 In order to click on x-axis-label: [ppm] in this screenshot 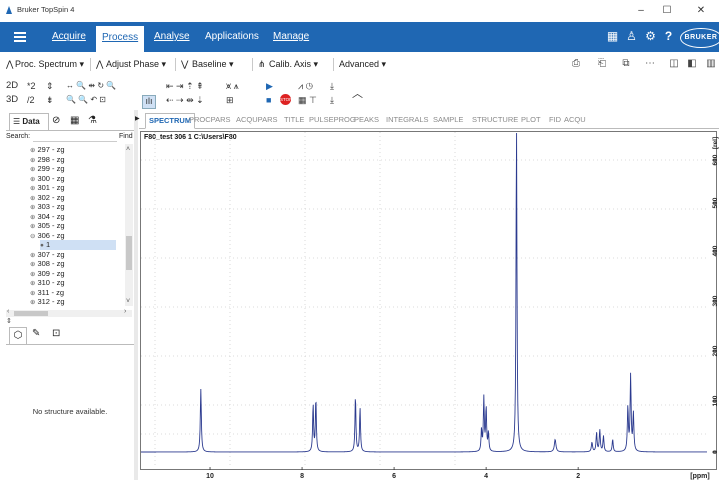, I will do `click(699, 476)`.